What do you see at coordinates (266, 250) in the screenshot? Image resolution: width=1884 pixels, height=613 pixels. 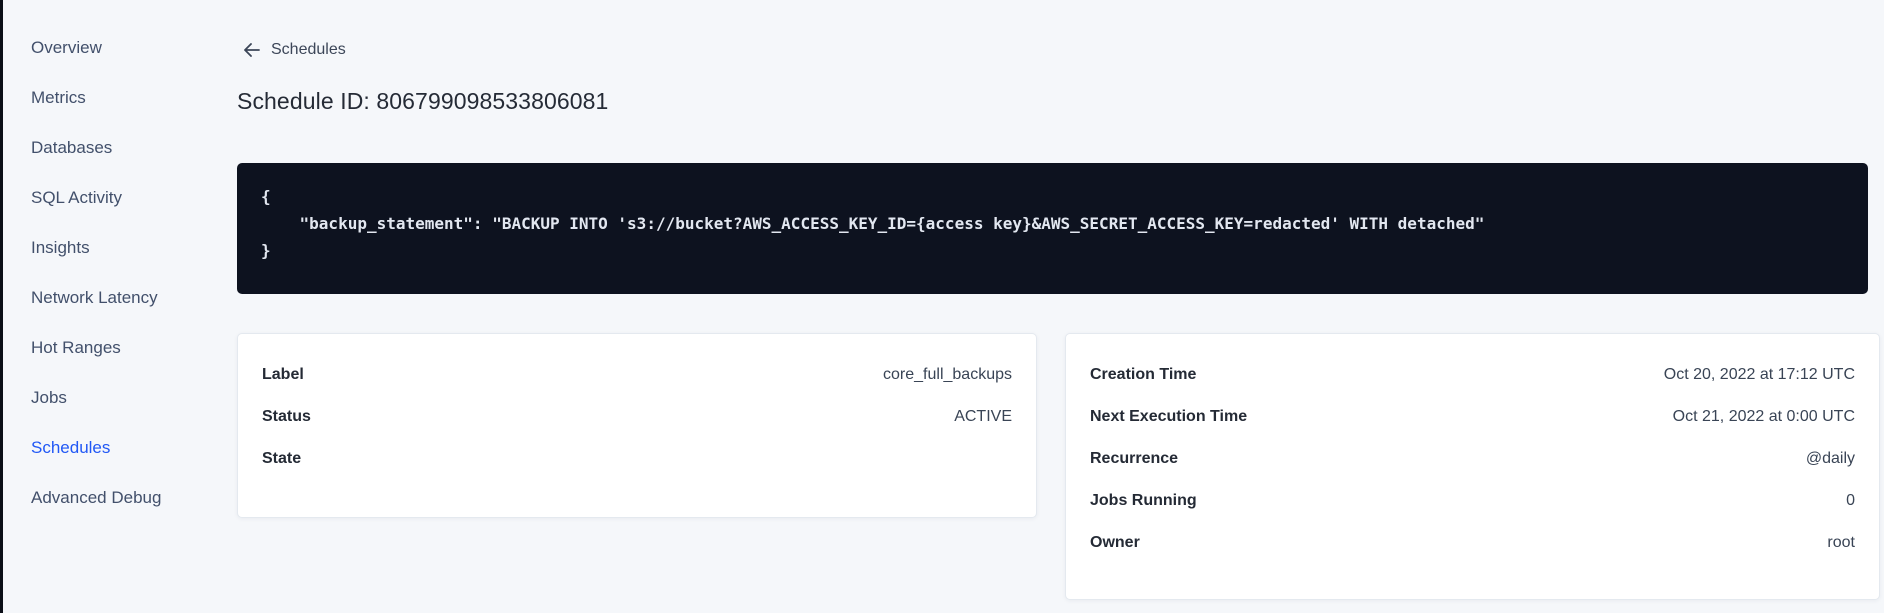 I see `code-line: }` at bounding box center [266, 250].